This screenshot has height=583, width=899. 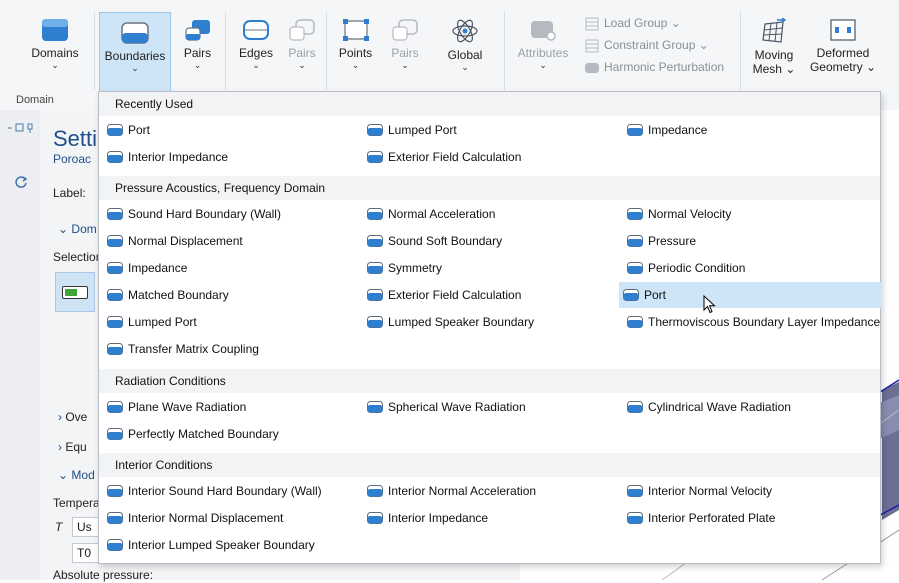 What do you see at coordinates (751, 214) in the screenshot?
I see `menu-item-normal-velocity: Normal Velocity` at bounding box center [751, 214].